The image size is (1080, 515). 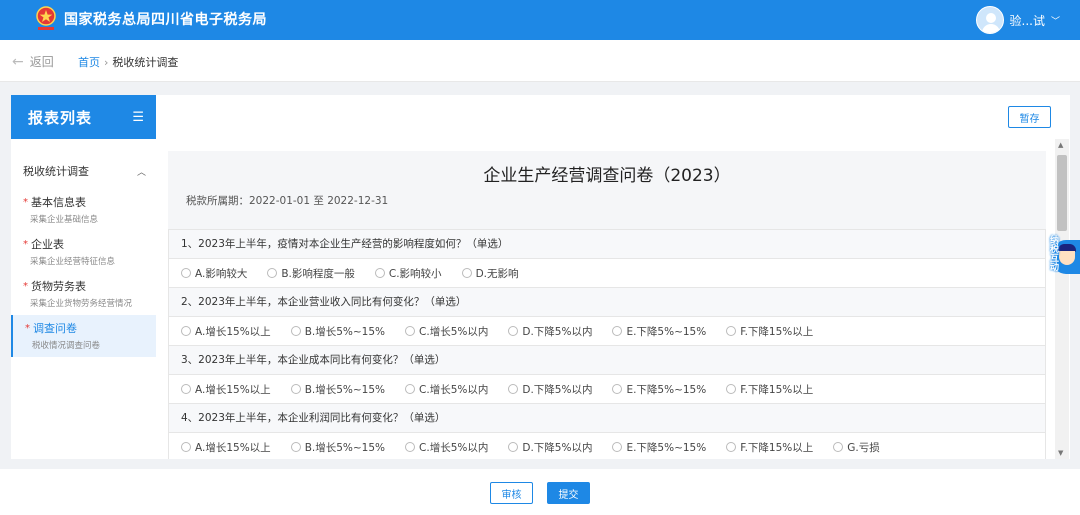 I want to click on list-collapse-icon: ☰, so click(x=138, y=117).